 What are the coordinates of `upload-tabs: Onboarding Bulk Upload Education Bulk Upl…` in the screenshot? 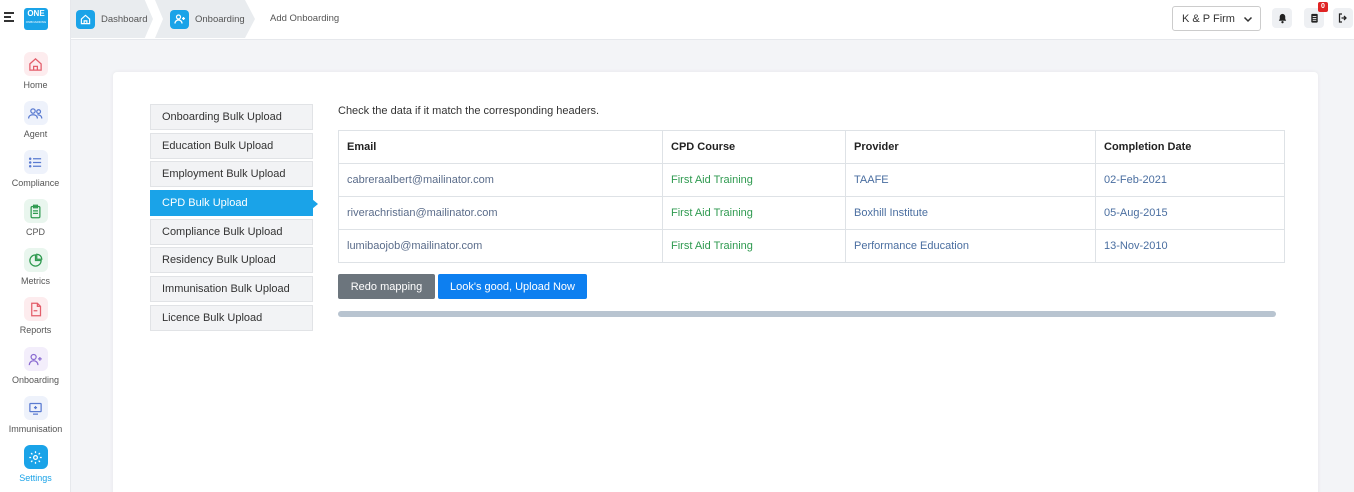 It's located at (234, 219).